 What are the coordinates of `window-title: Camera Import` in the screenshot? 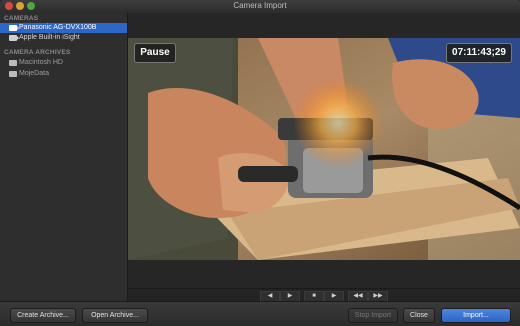 It's located at (260, 5).